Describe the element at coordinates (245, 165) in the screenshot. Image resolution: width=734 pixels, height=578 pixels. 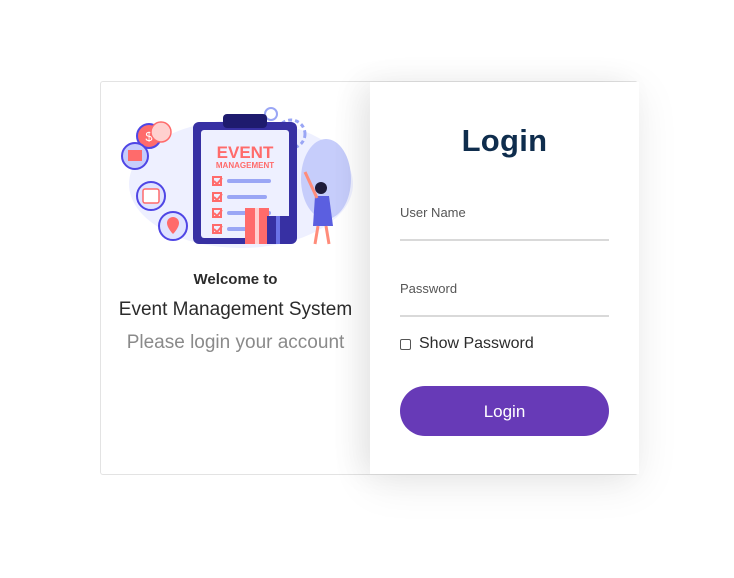
I see `illustration-text-management: MANAGEMENT` at that location.